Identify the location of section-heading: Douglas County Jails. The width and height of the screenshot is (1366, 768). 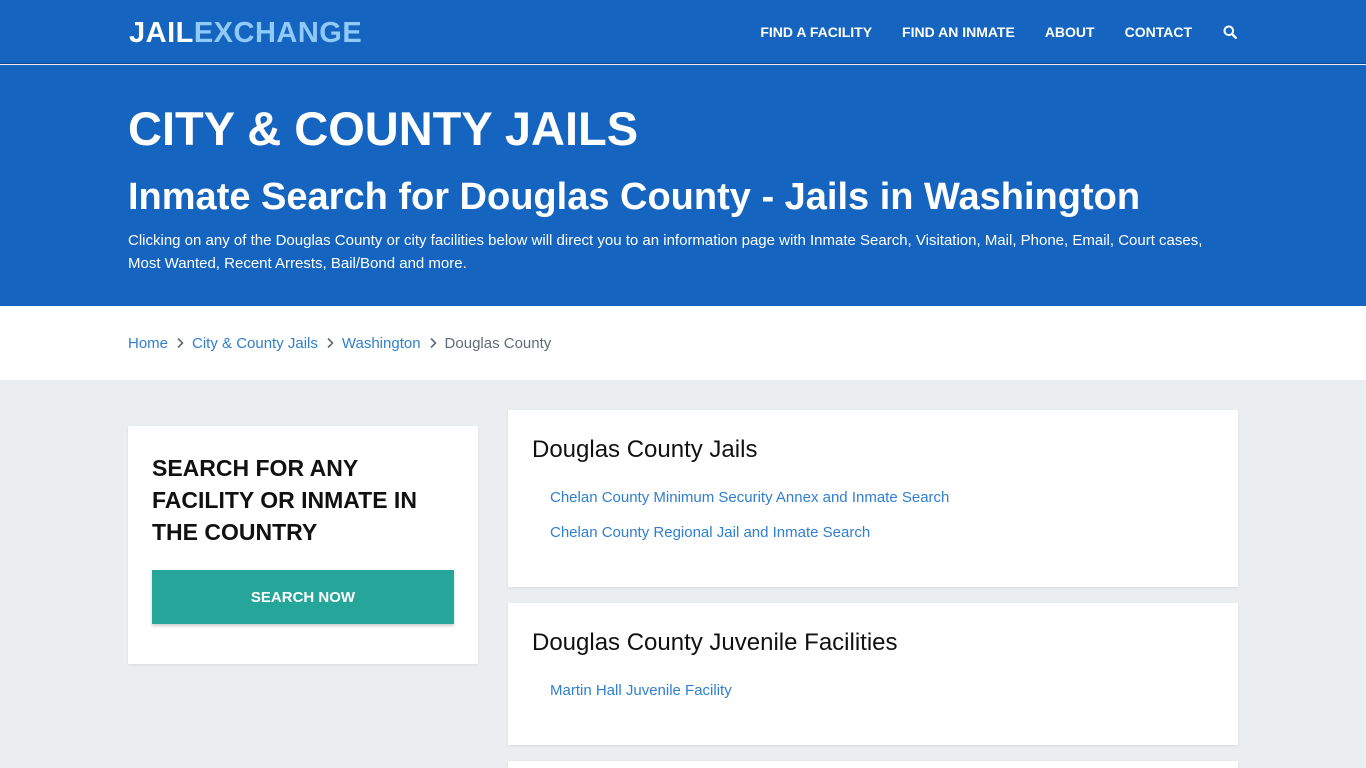
(645, 449).